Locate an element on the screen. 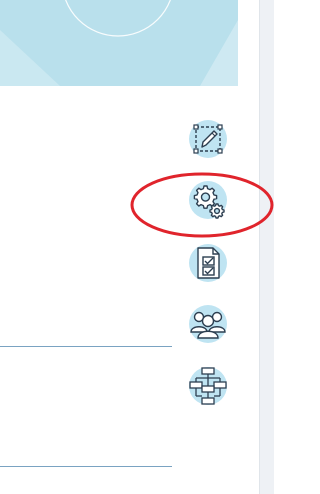 Image resolution: width=320 pixels, height=494 pixels. settings-button is located at coordinates (208, 200).